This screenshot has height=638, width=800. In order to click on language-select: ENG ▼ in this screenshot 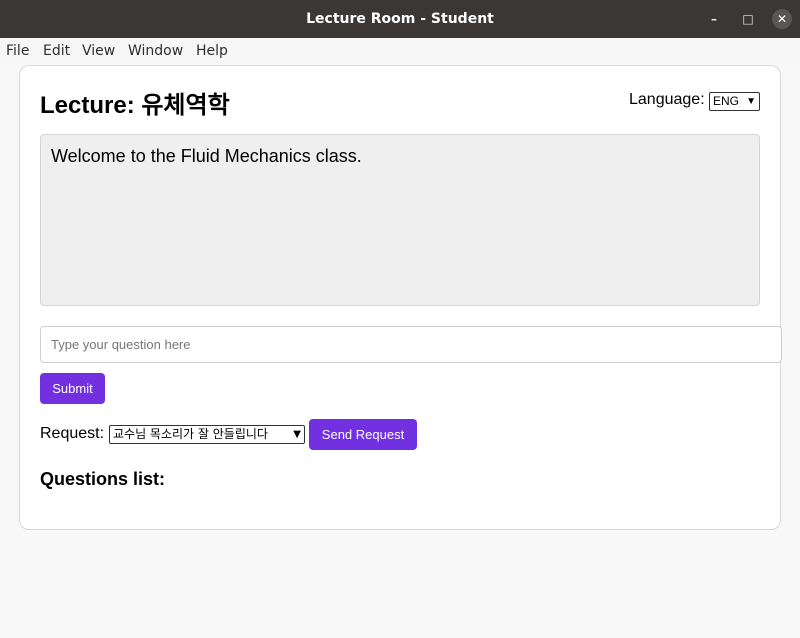, I will do `click(734, 101)`.